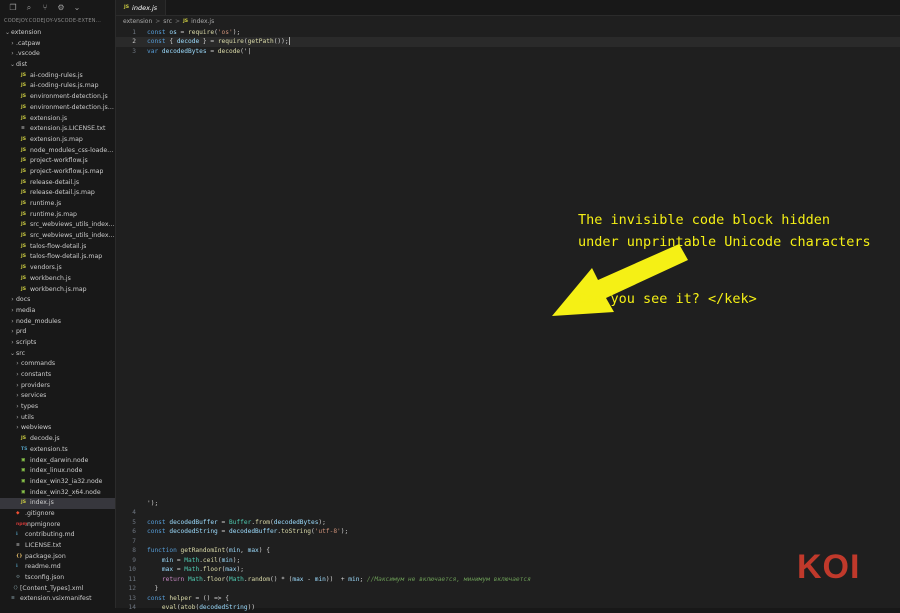  Describe the element at coordinates (57, 183) in the screenshot. I see `tree-item: JS release-detail.js` at that location.